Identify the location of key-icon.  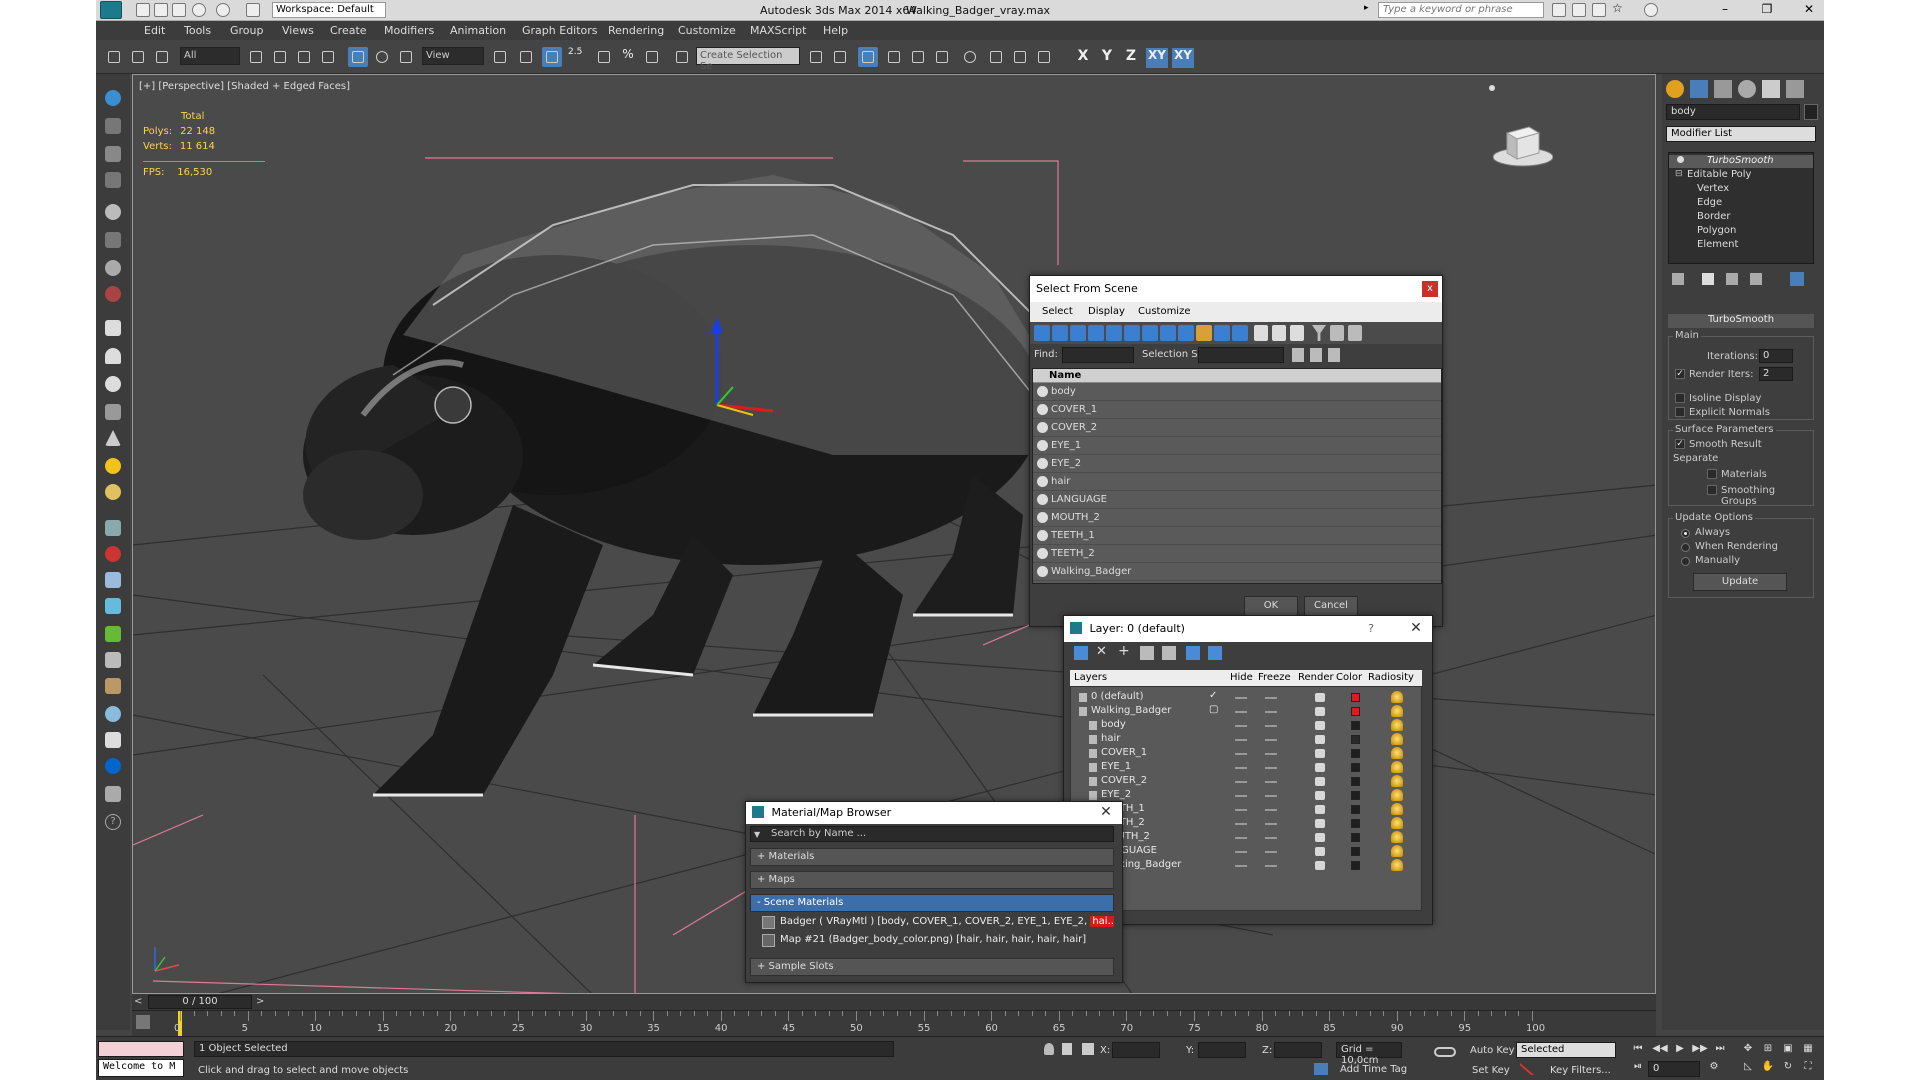
(1445, 1052).